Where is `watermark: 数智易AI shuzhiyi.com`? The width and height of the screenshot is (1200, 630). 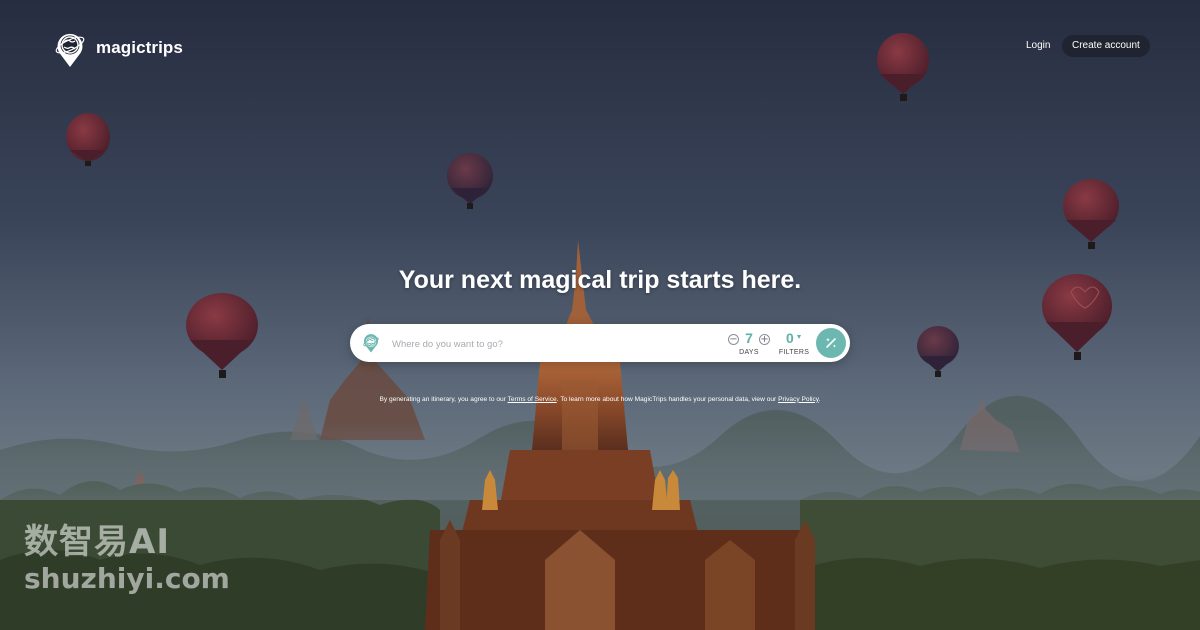
watermark: 数智易AI shuzhiyi.com is located at coordinates (127, 559).